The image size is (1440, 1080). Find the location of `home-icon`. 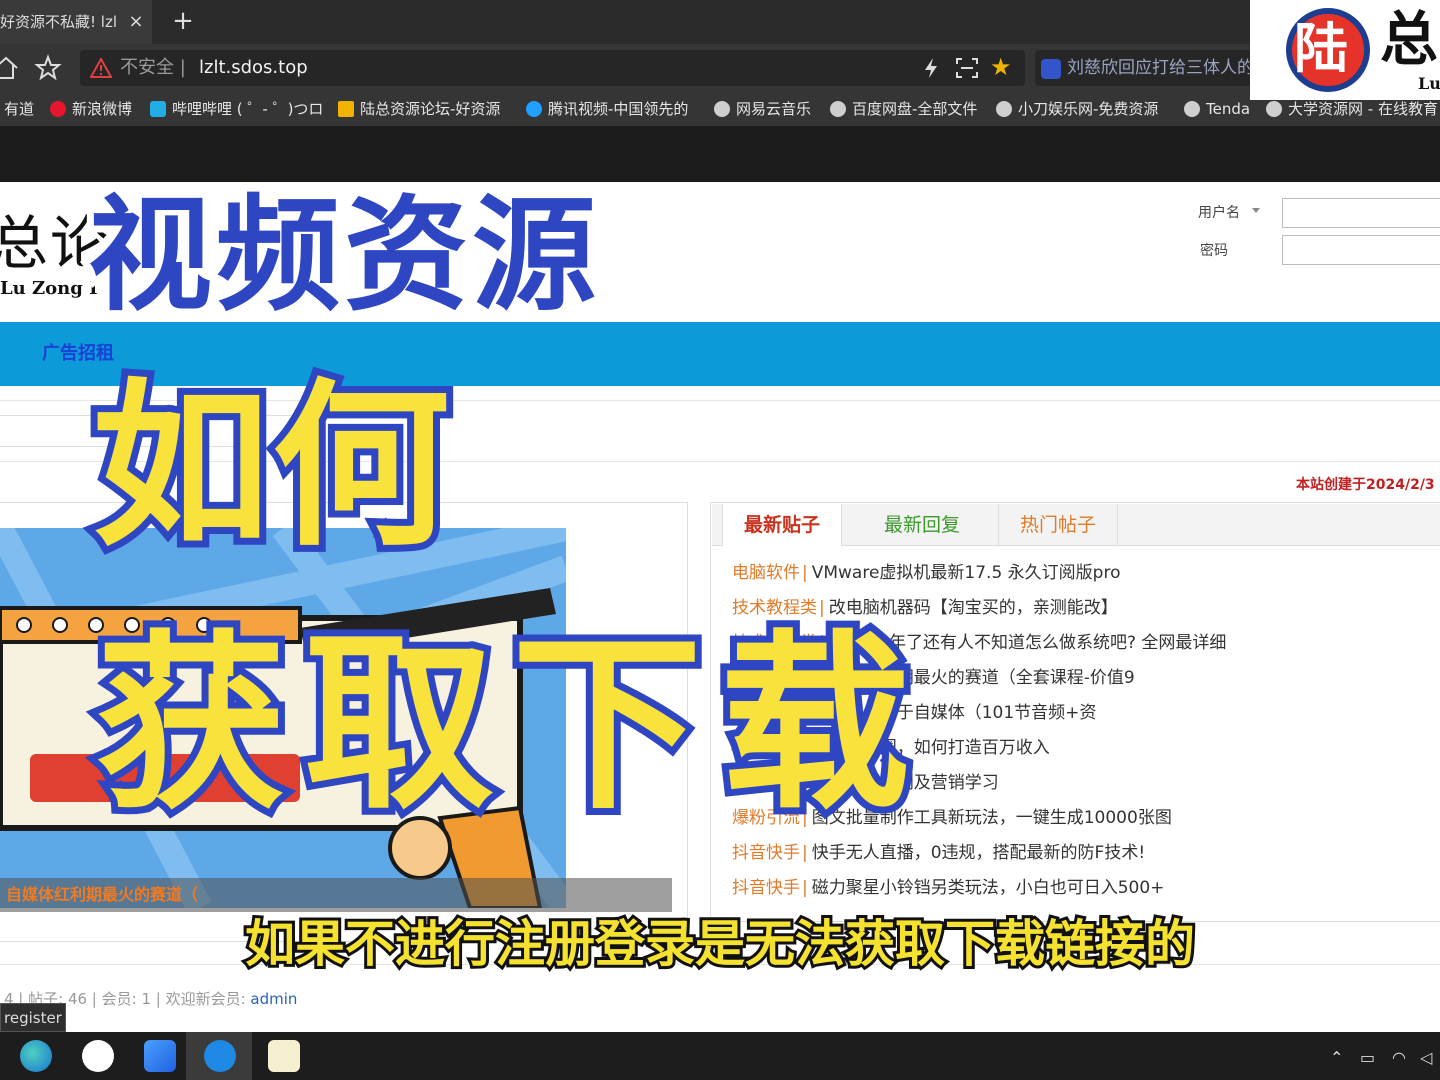

home-icon is located at coordinates (10, 68).